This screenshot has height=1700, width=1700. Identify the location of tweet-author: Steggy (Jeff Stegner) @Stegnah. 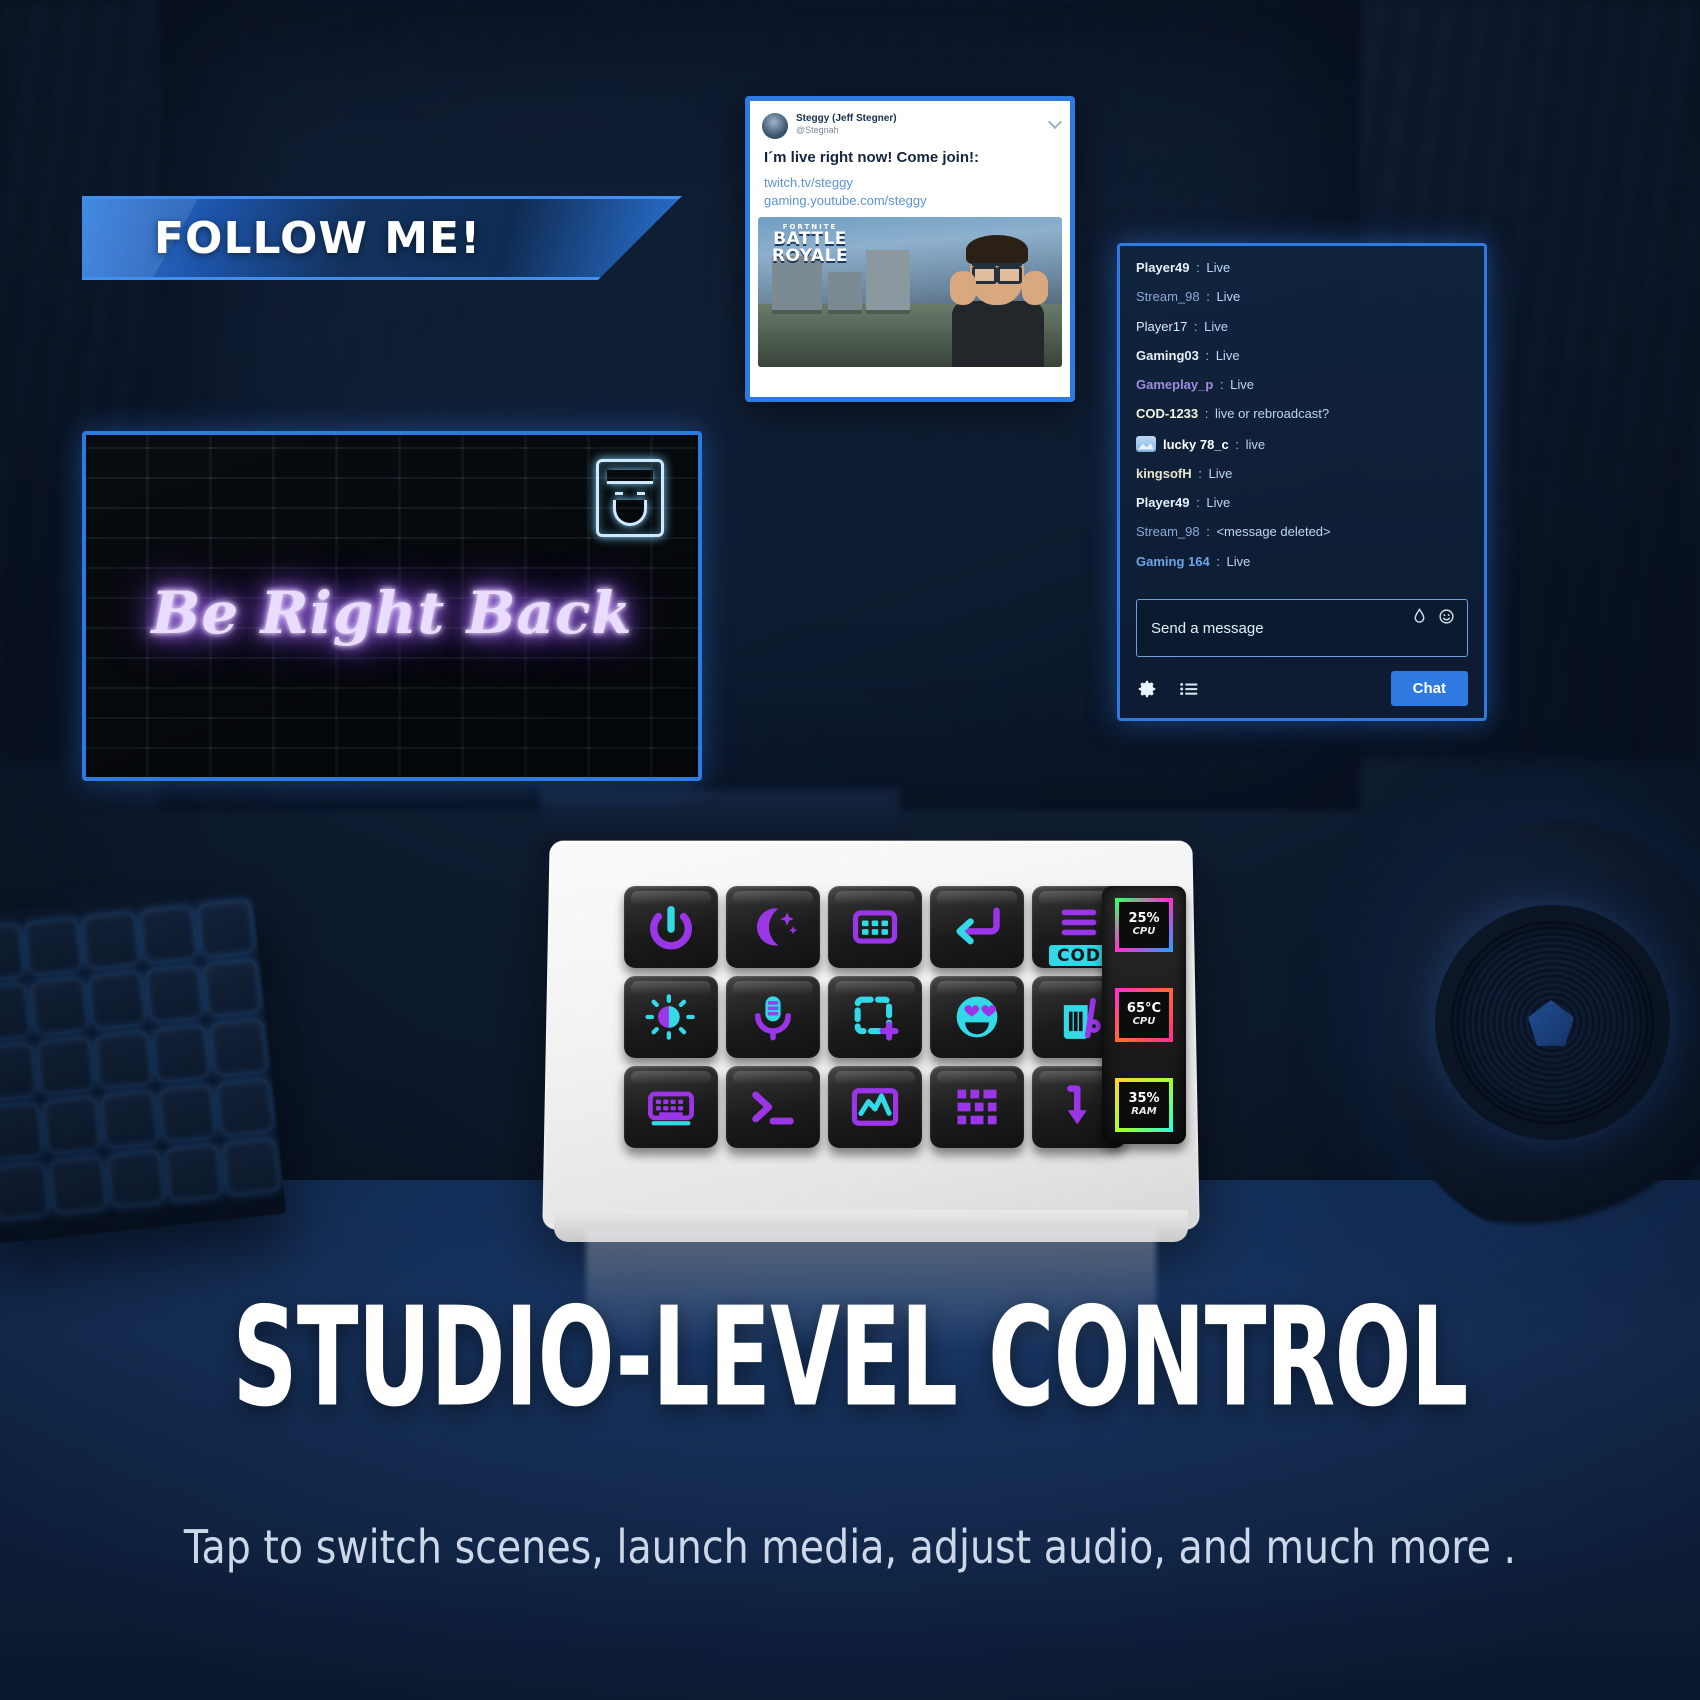
(846, 124).